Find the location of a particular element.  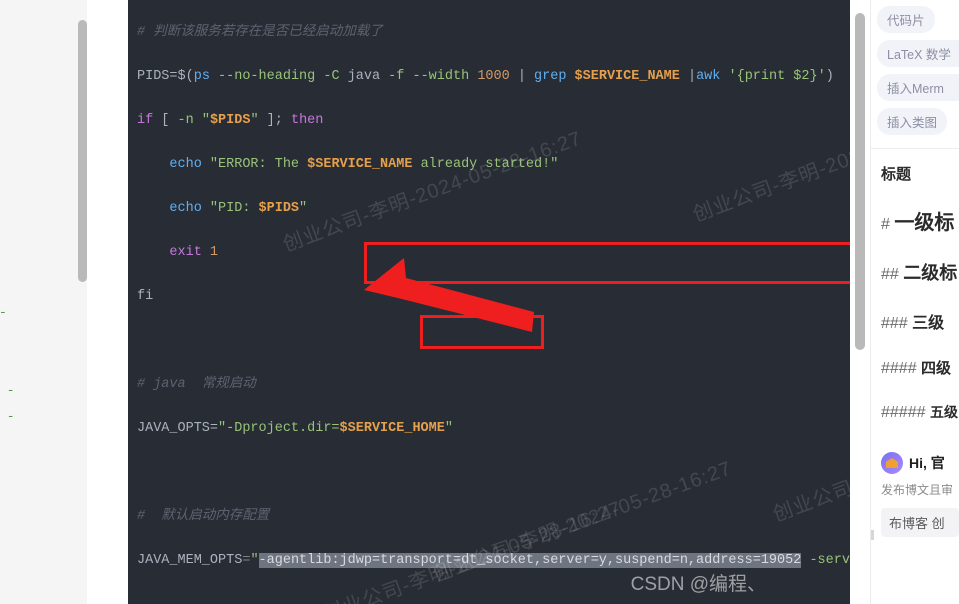

heading-level-1: # 一级标 is located at coordinates (920, 220).